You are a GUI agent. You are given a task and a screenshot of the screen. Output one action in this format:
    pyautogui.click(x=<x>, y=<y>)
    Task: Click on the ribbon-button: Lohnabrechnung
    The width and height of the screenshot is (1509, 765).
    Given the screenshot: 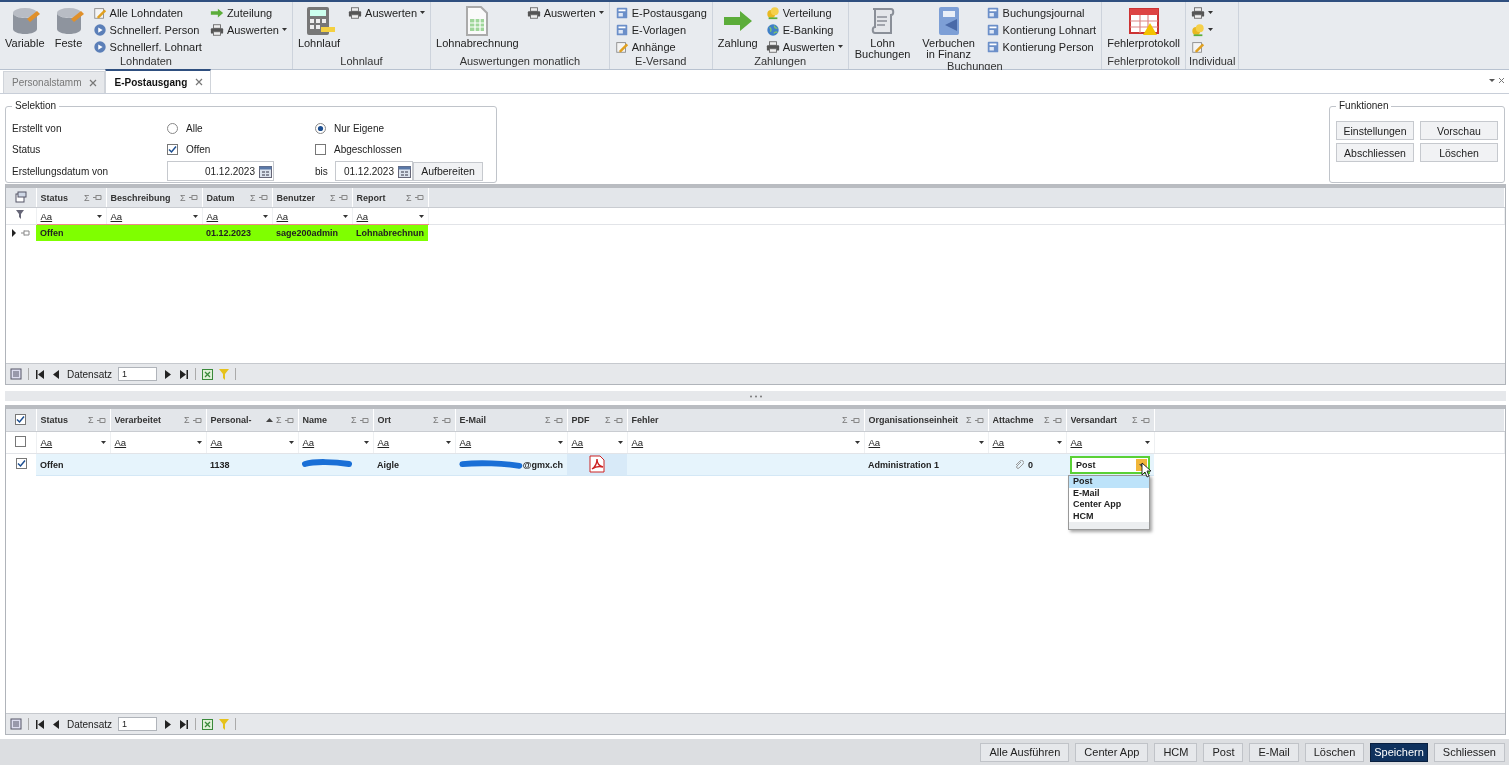 What is the action you would take?
    pyautogui.click(x=477, y=25)
    